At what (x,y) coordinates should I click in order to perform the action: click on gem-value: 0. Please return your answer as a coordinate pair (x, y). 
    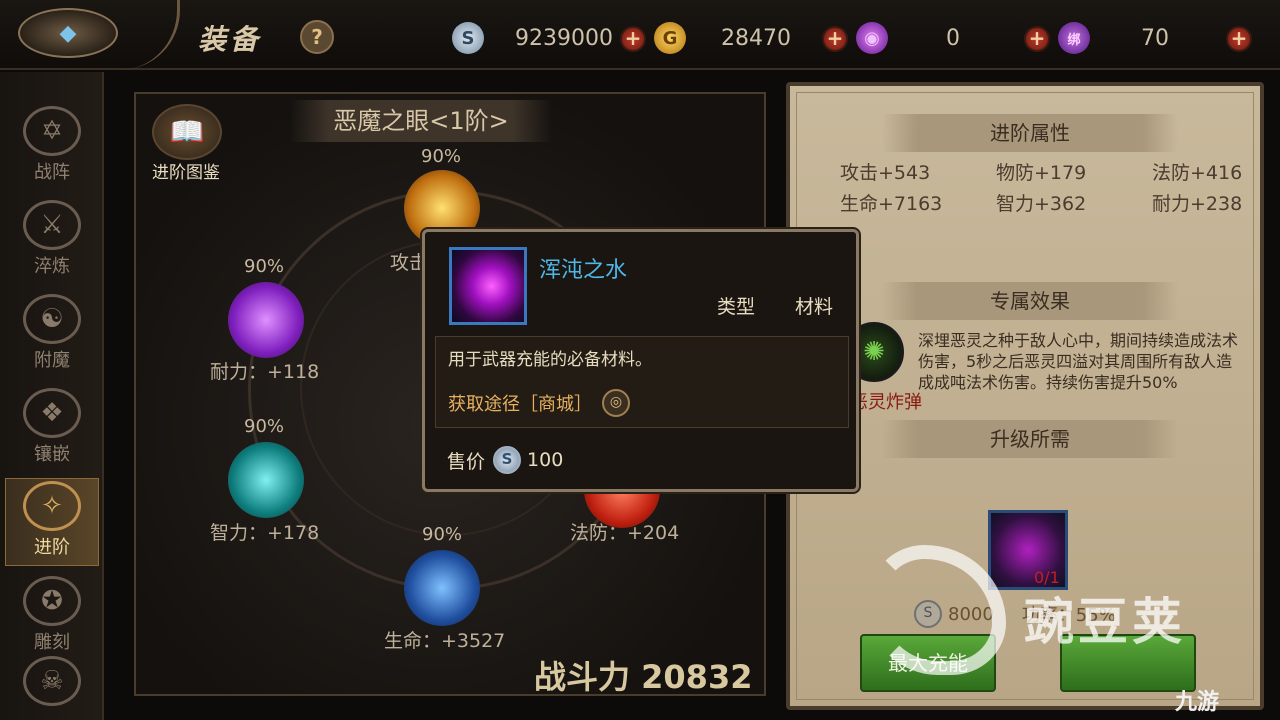
    Looking at the image, I should click on (953, 38).